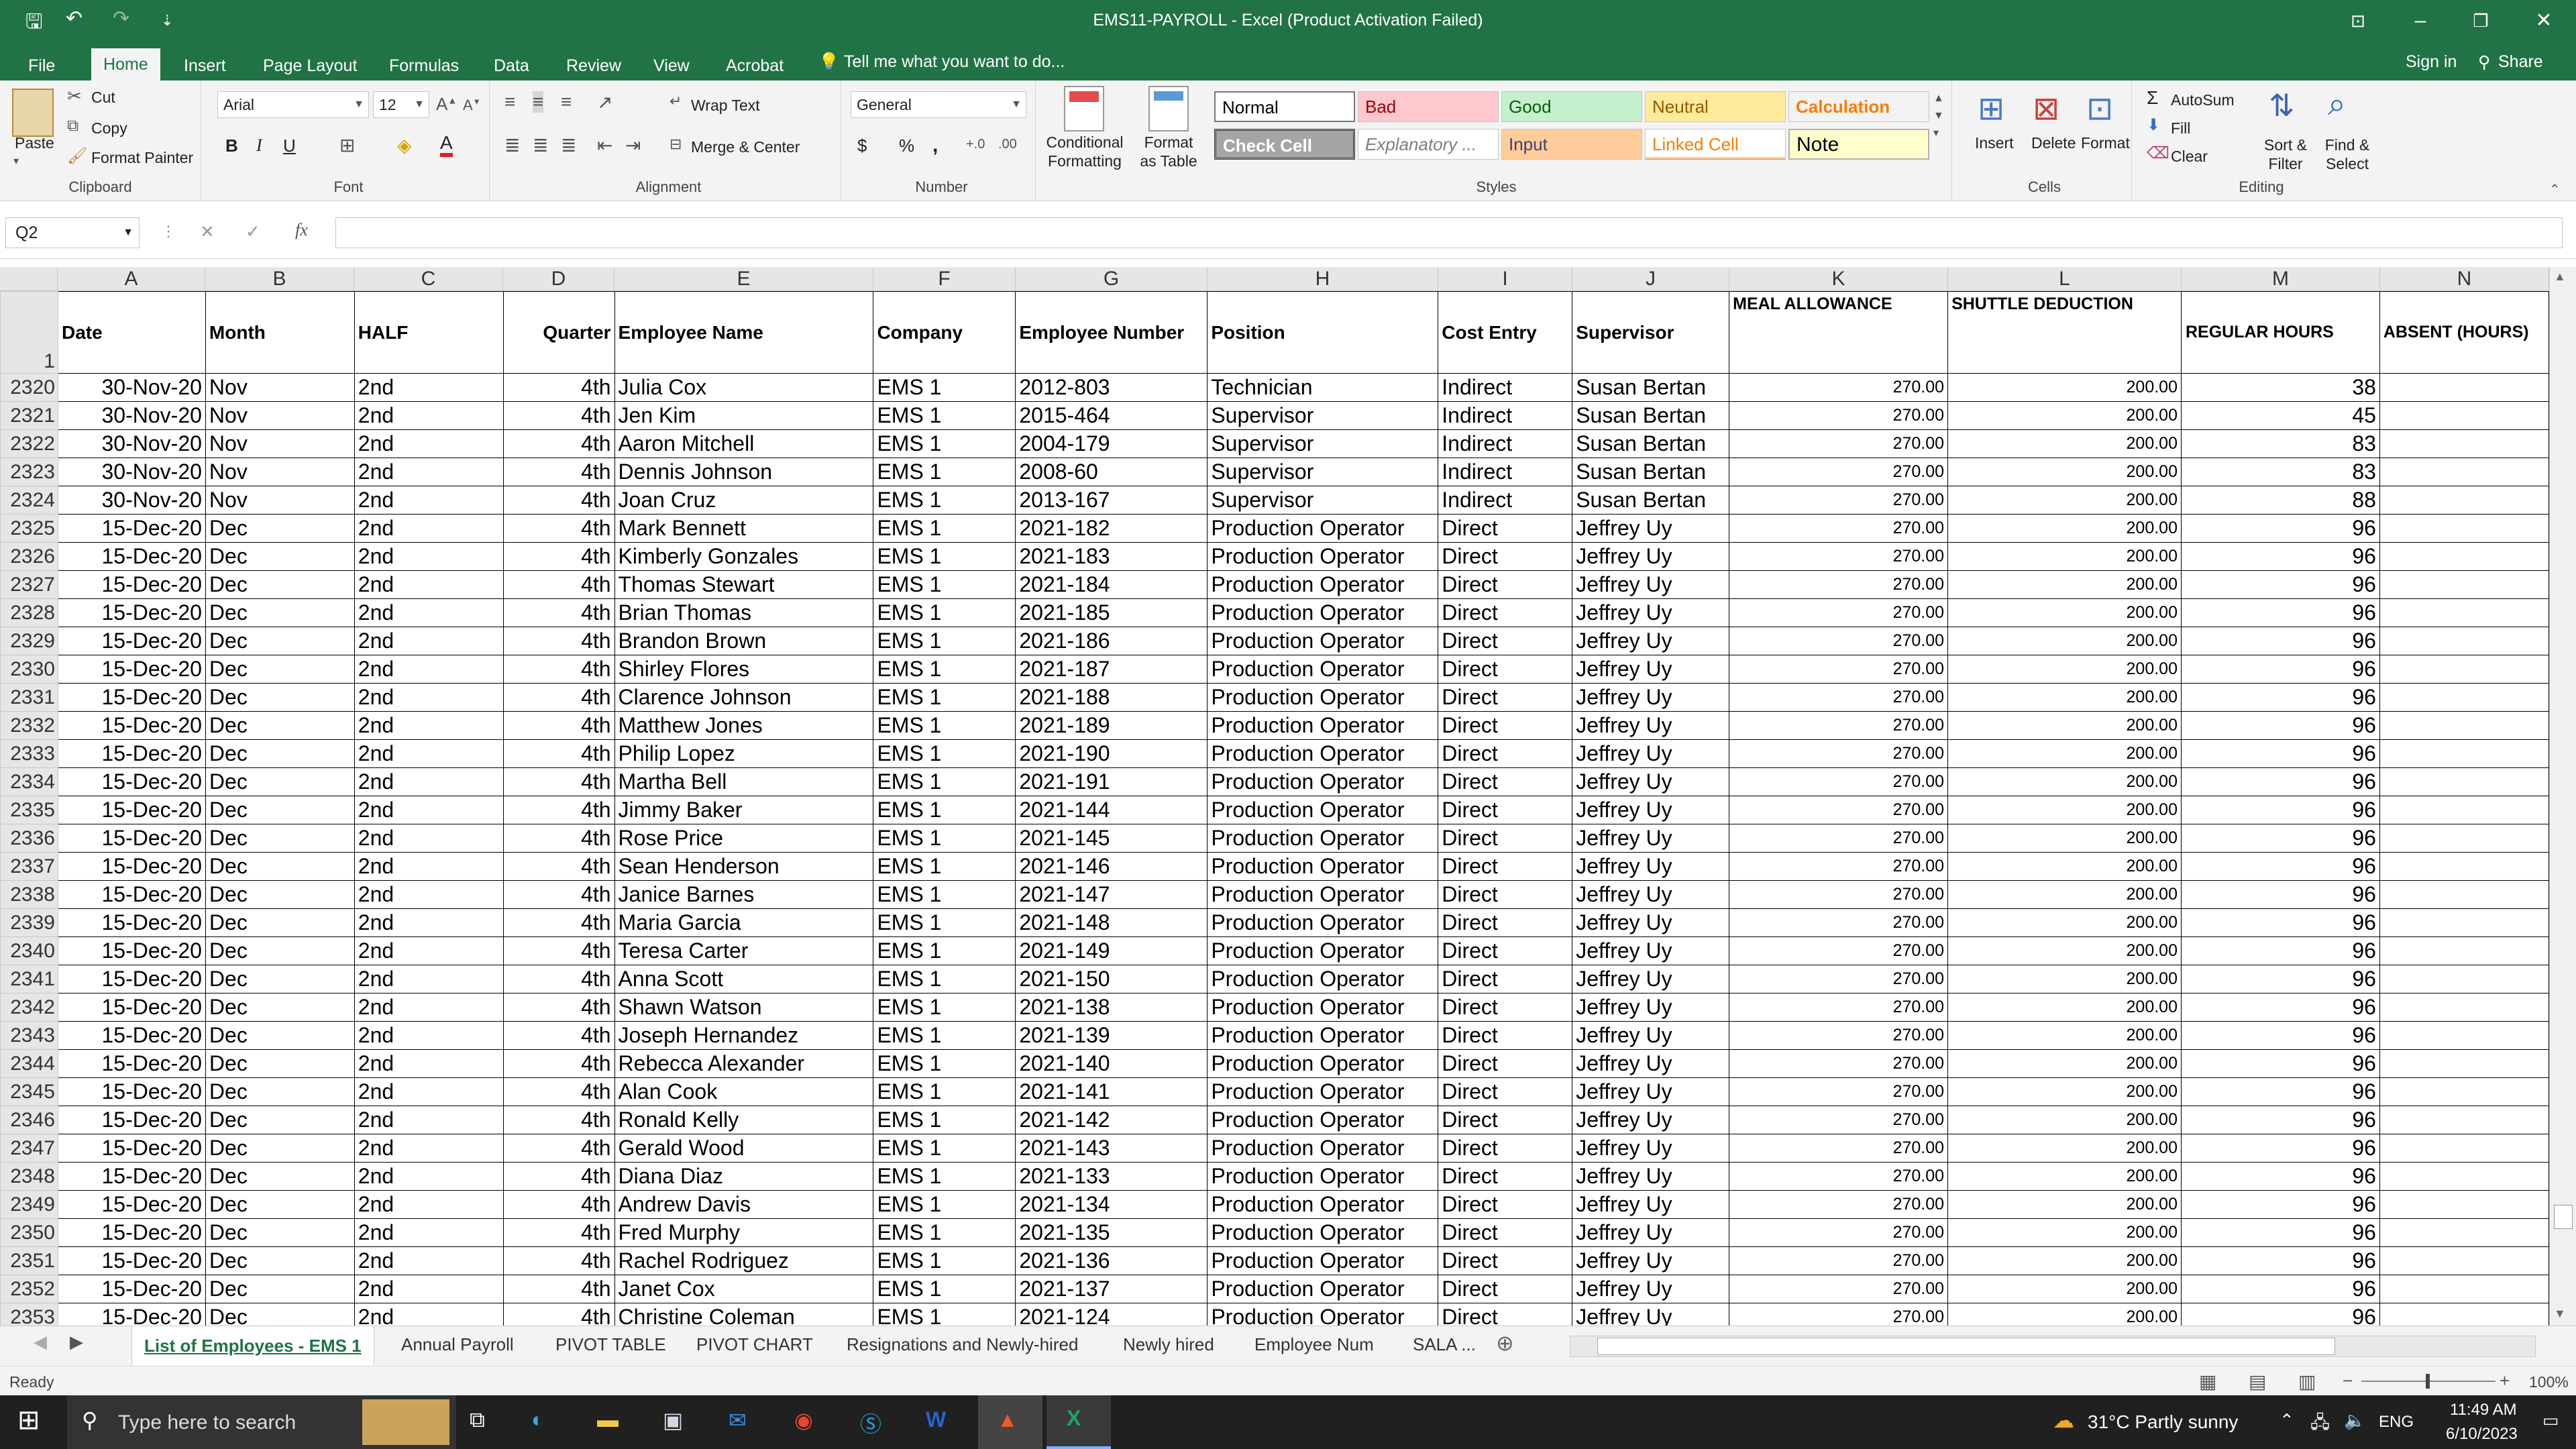  Describe the element at coordinates (744, 1260) in the screenshot. I see `table-cell: Rachel Rodriguez` at that location.